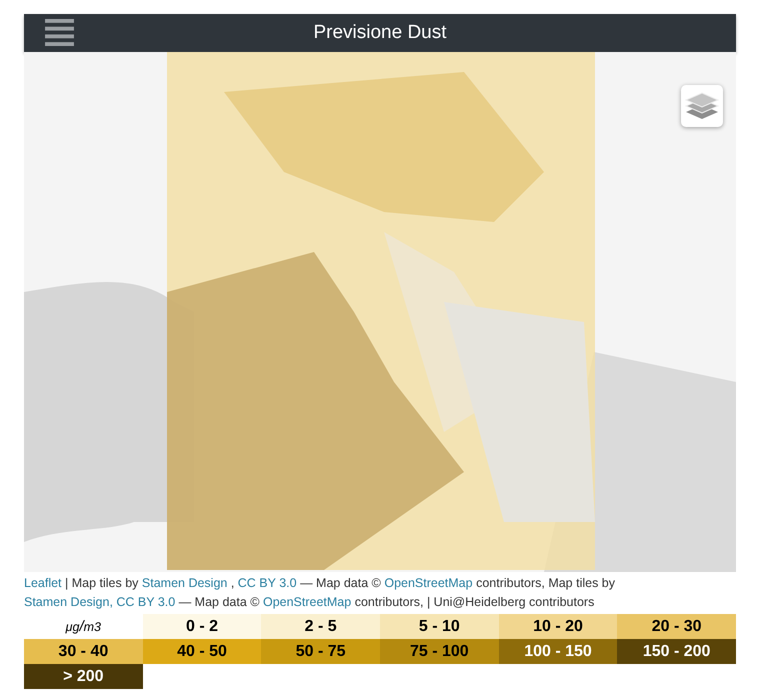  What do you see at coordinates (83, 651) in the screenshot?
I see `legend-class: 30 - 40` at bounding box center [83, 651].